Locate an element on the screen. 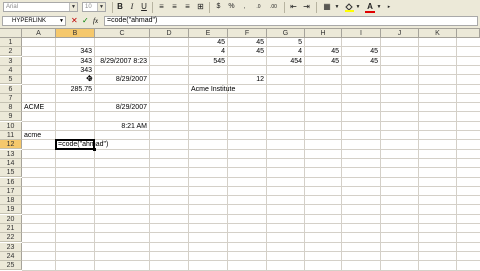 The image size is (480, 271). increase-decimal-icon: .0 is located at coordinates (258, 7).